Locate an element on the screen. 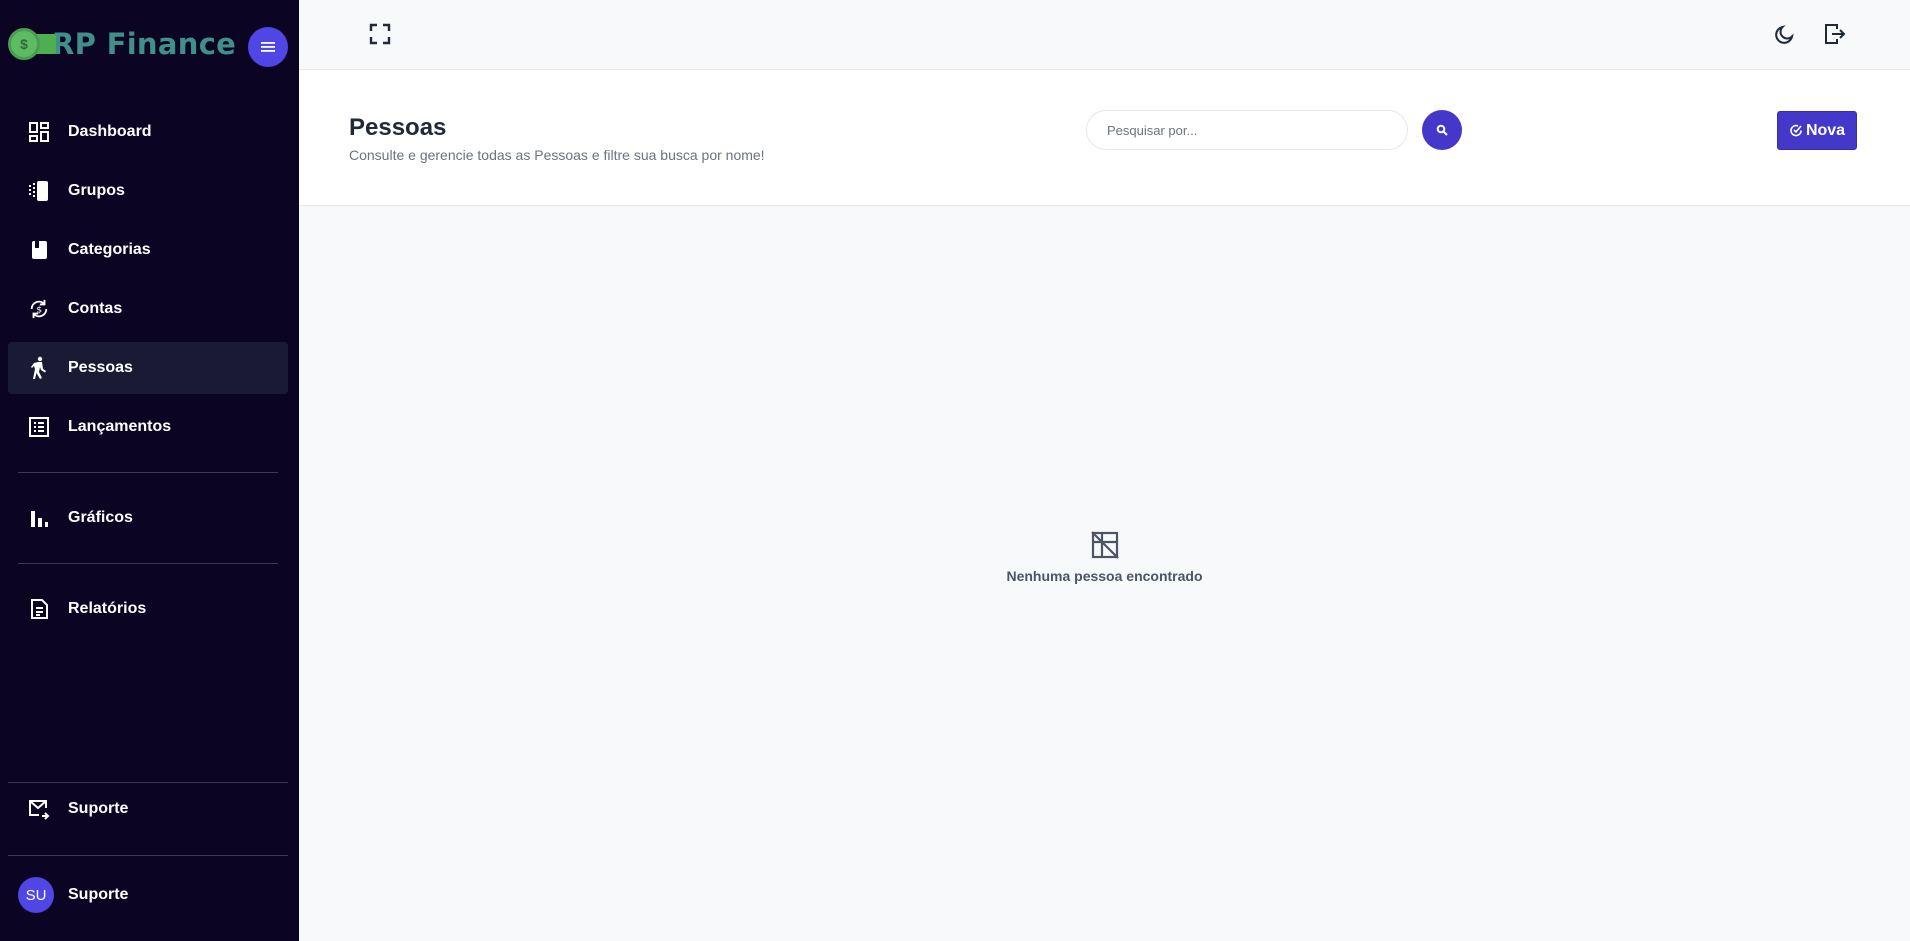 The width and height of the screenshot is (1910, 941). fullscreen-button is located at coordinates (380, 34).